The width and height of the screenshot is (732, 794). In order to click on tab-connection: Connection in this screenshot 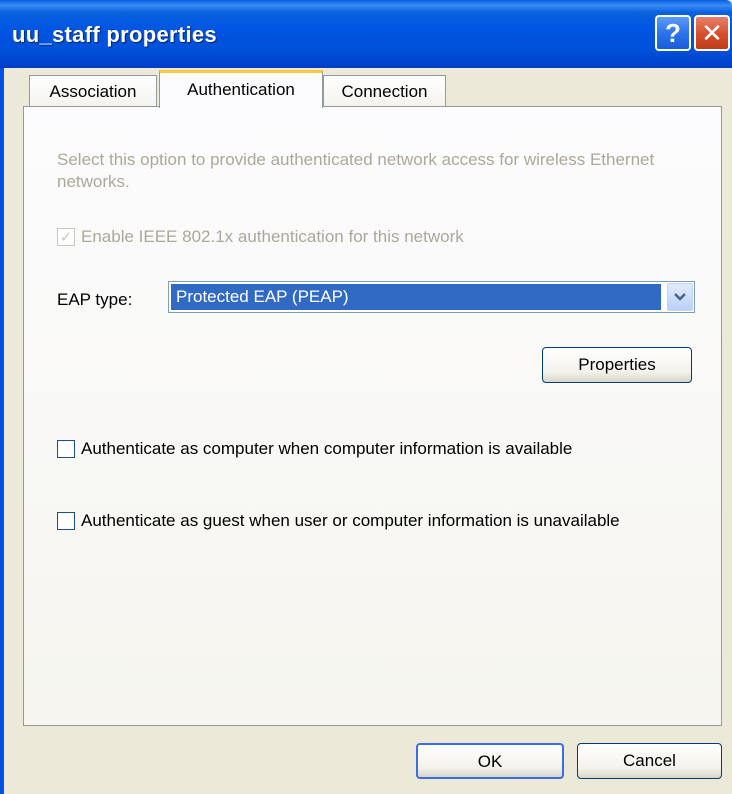, I will do `click(384, 91)`.